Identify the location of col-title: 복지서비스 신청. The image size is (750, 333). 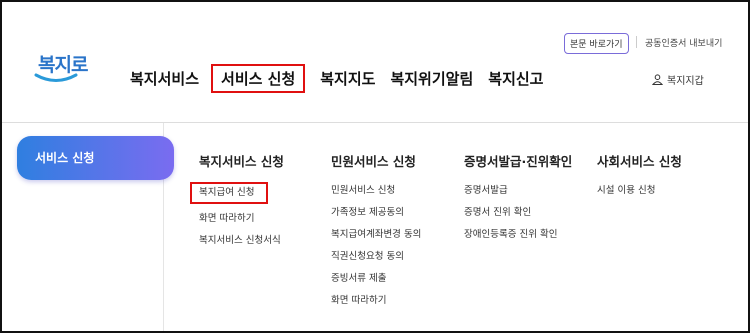
(241, 161).